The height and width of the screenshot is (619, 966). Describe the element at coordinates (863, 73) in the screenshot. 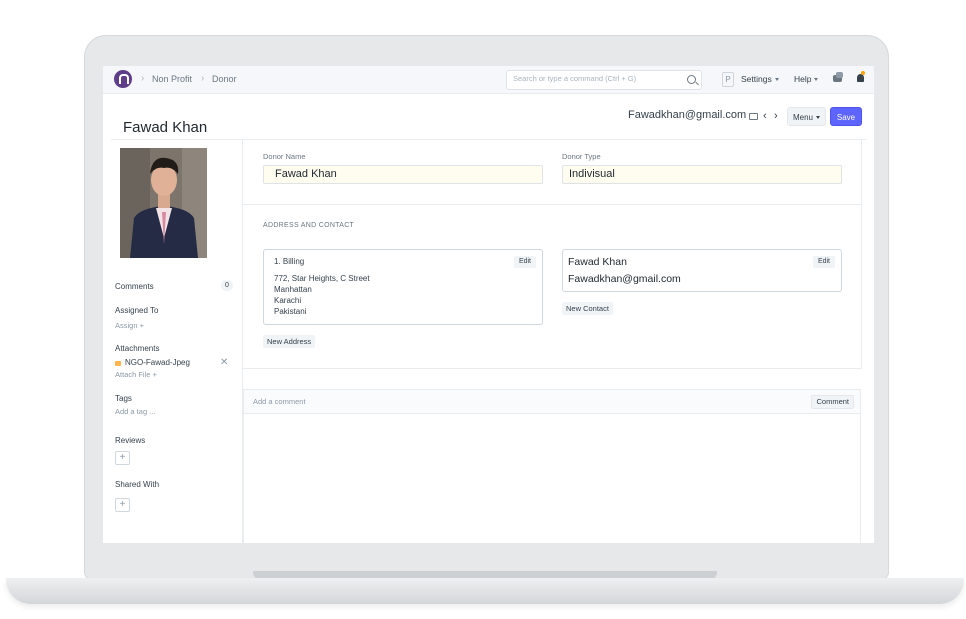

I see `notification-dot` at that location.